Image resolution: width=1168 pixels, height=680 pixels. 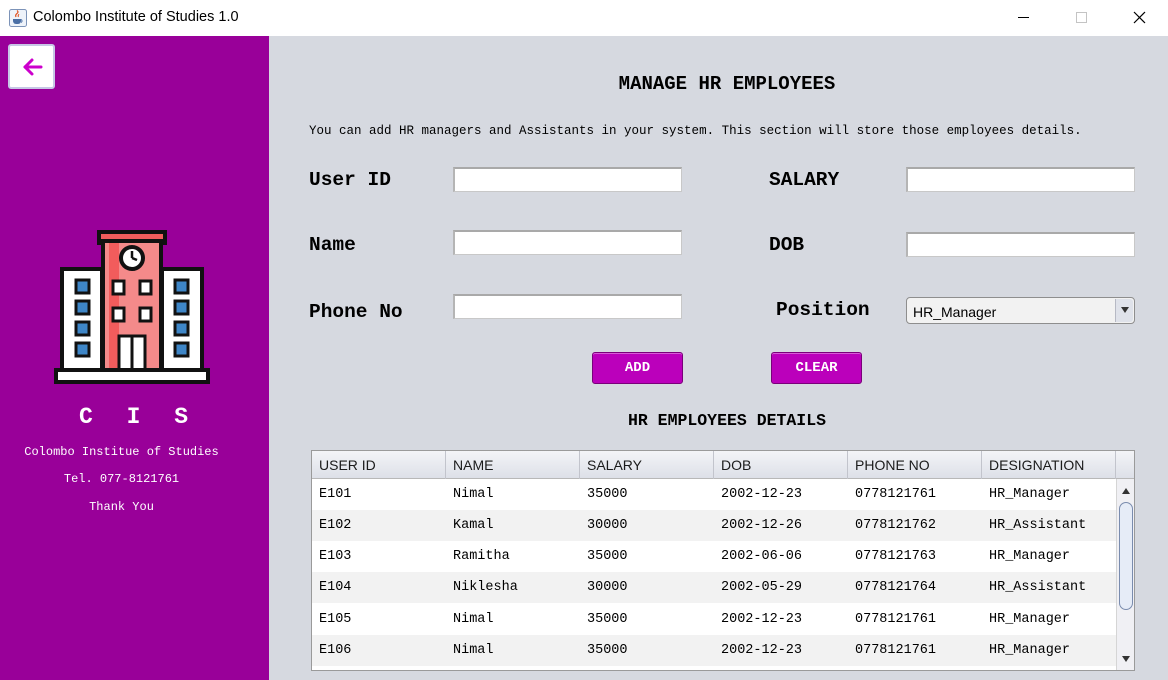 I want to click on scroll-up-button, so click(x=1125, y=491).